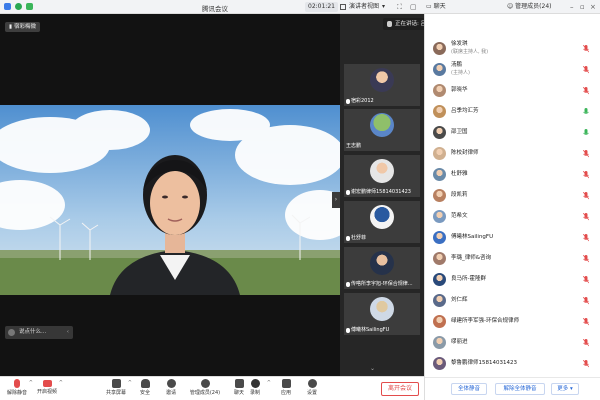  Describe the element at coordinates (582, 7) in the screenshot. I see `maximize-icon: ▫` at that location.